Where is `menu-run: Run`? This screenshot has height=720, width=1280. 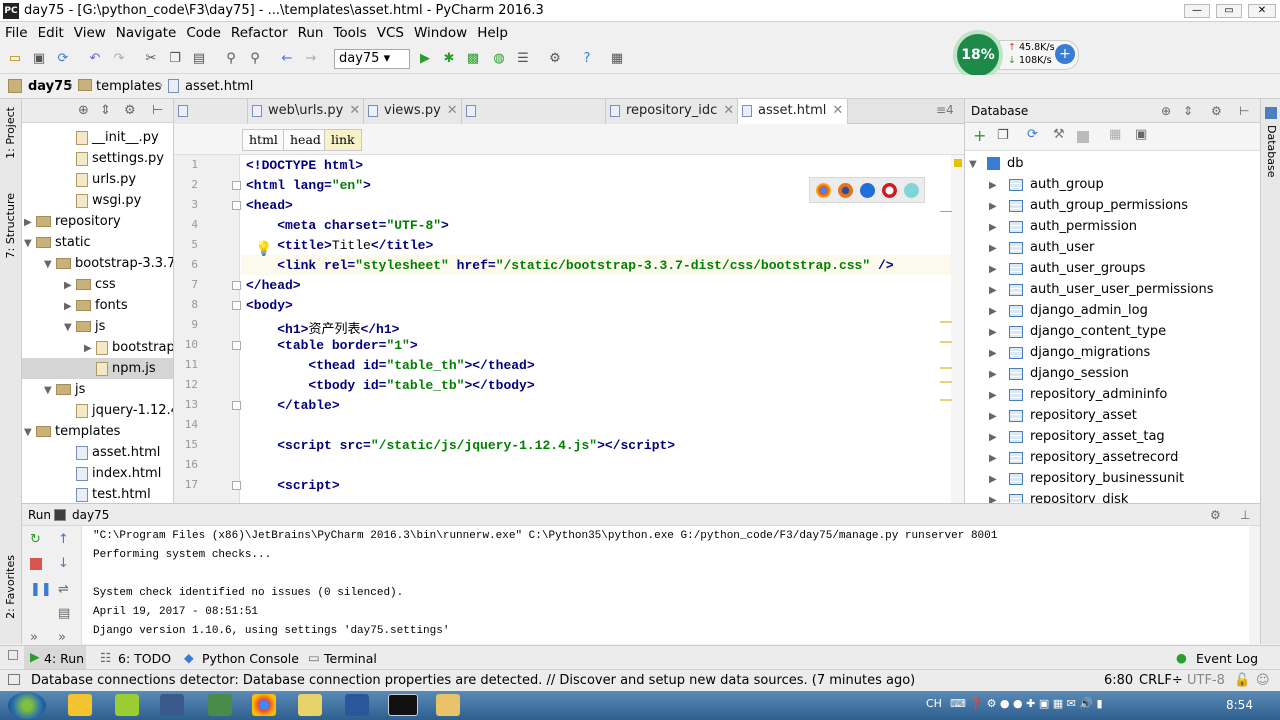 menu-run: Run is located at coordinates (311, 31).